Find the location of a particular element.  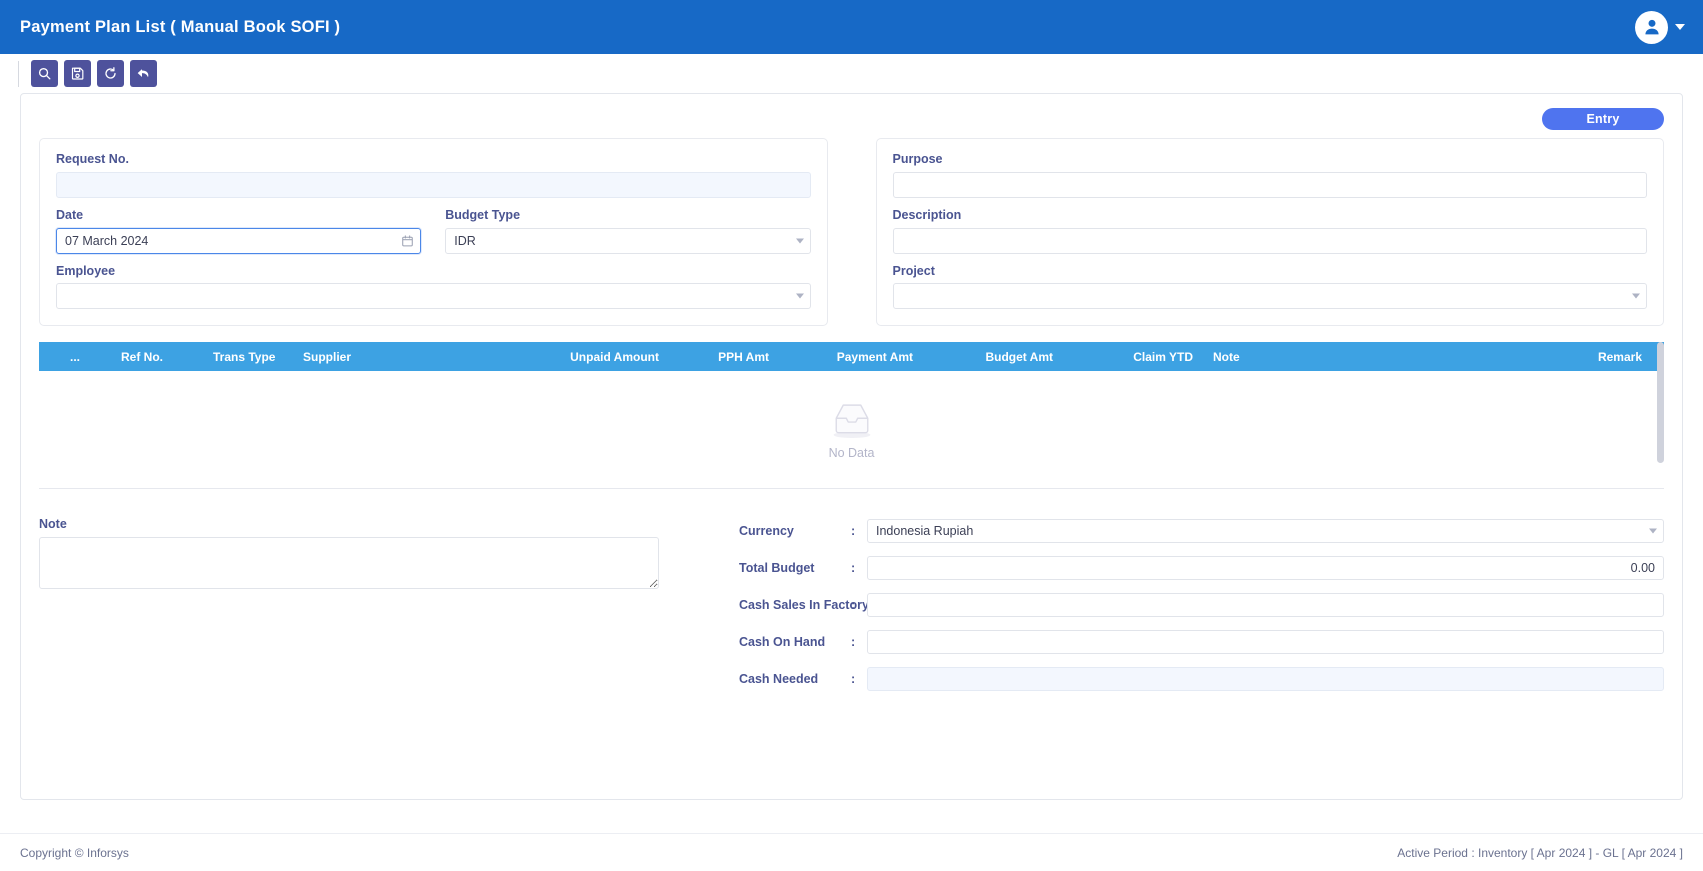

employee-label: Employee is located at coordinates (86, 270).